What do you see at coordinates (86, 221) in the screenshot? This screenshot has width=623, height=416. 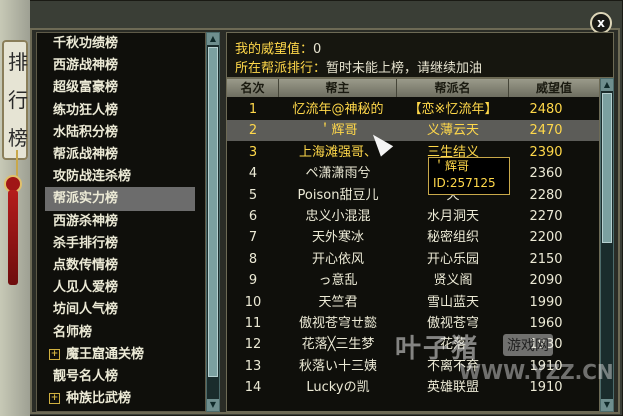 I see `category-label: 西游杀神榜` at bounding box center [86, 221].